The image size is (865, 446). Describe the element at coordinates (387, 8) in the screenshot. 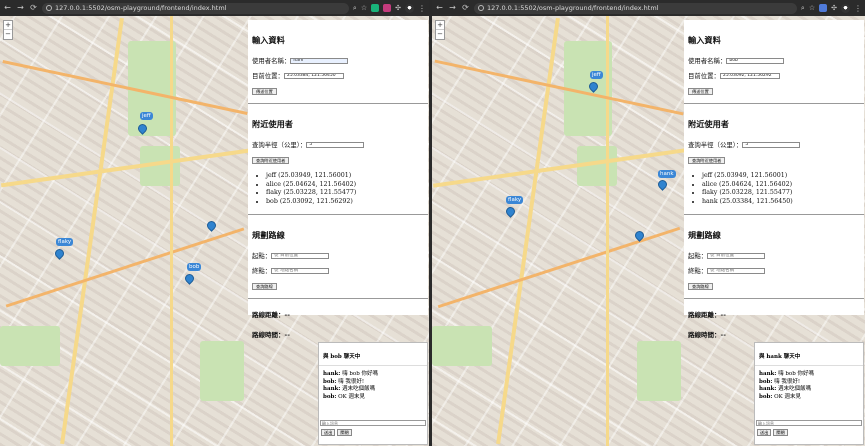

I see `extension-pink-icon` at that location.